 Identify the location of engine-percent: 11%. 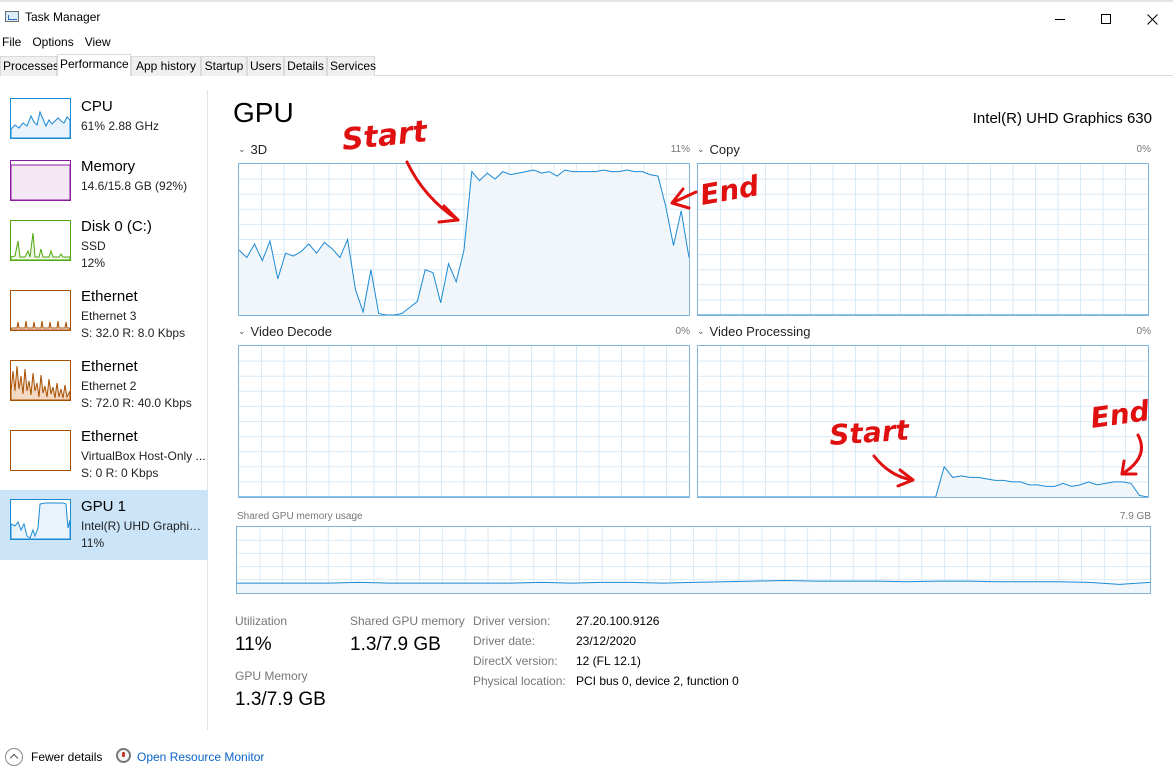
(680, 149).